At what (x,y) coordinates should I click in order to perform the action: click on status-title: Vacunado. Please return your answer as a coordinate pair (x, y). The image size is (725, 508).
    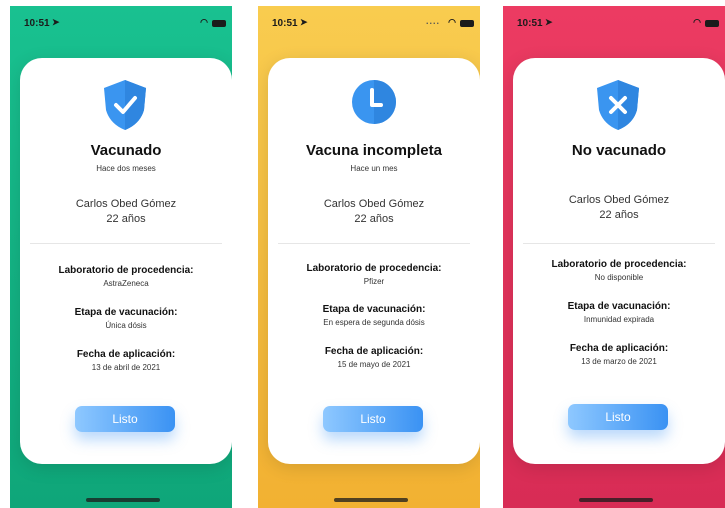
    Looking at the image, I should click on (126, 150).